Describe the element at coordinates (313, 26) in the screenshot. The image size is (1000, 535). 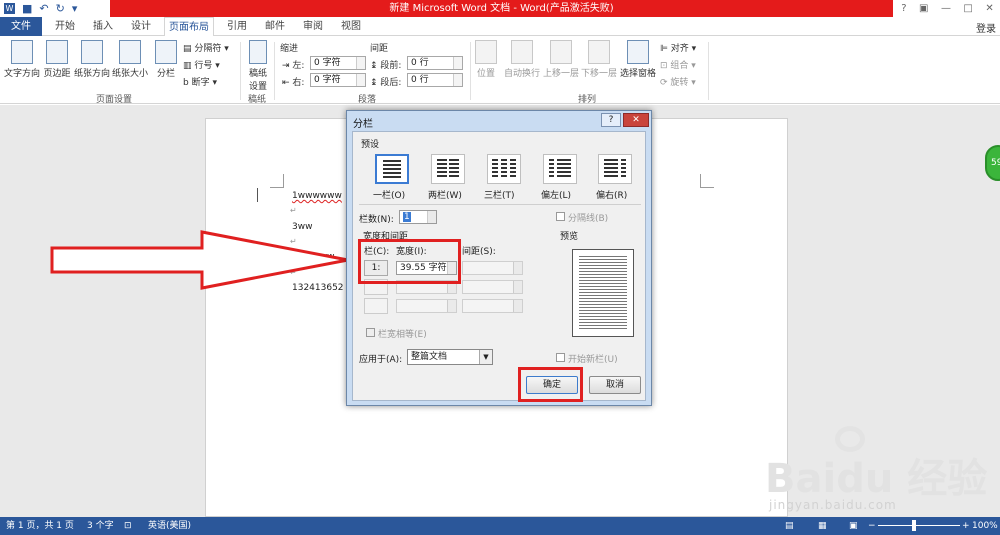
I see `tab-review: 审阅` at that location.